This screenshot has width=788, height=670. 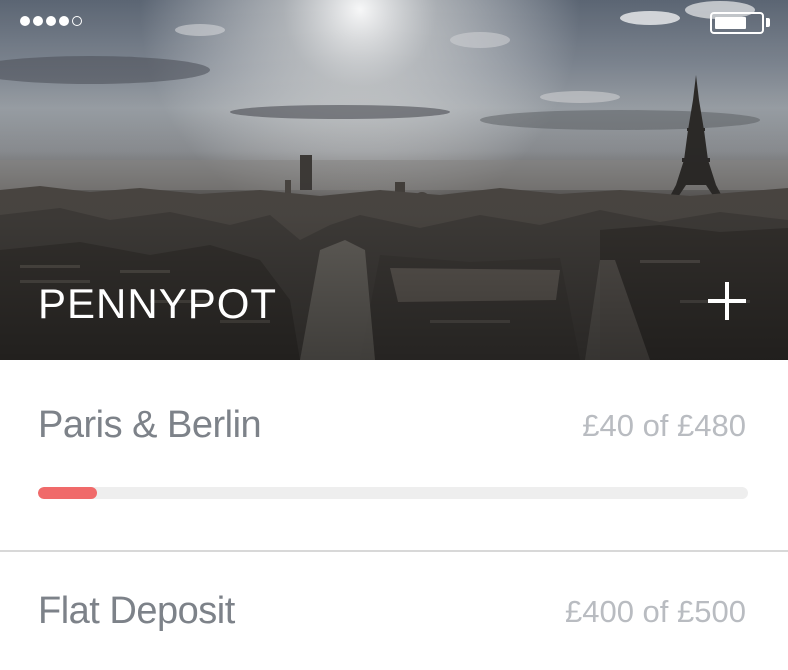 I want to click on plus-icon, so click(x=727, y=301).